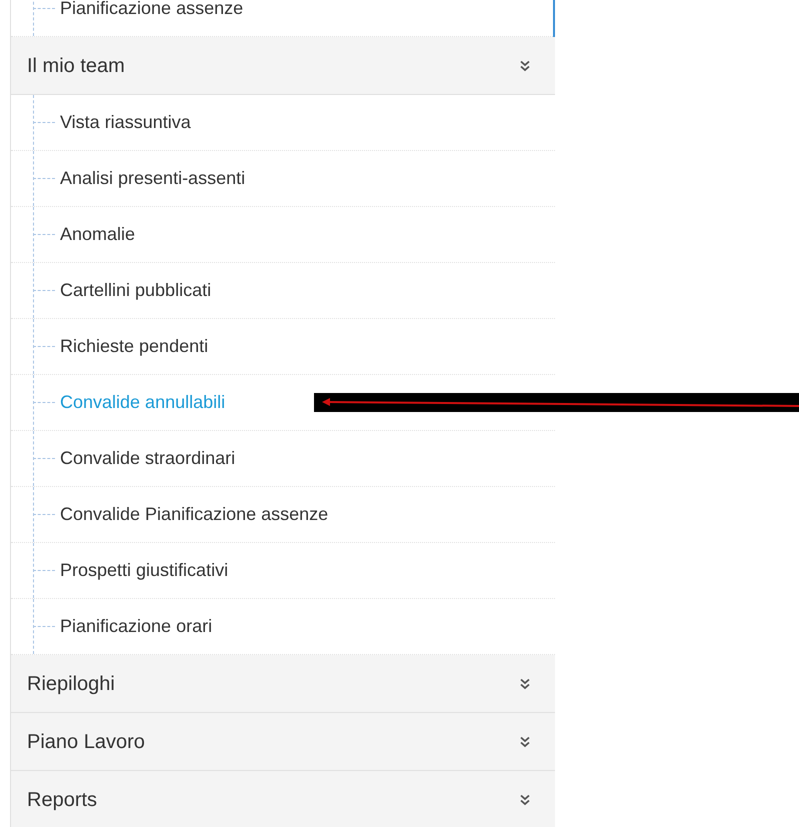  Describe the element at coordinates (283, 742) in the screenshot. I see `section-header: Piano Lavoro` at that location.